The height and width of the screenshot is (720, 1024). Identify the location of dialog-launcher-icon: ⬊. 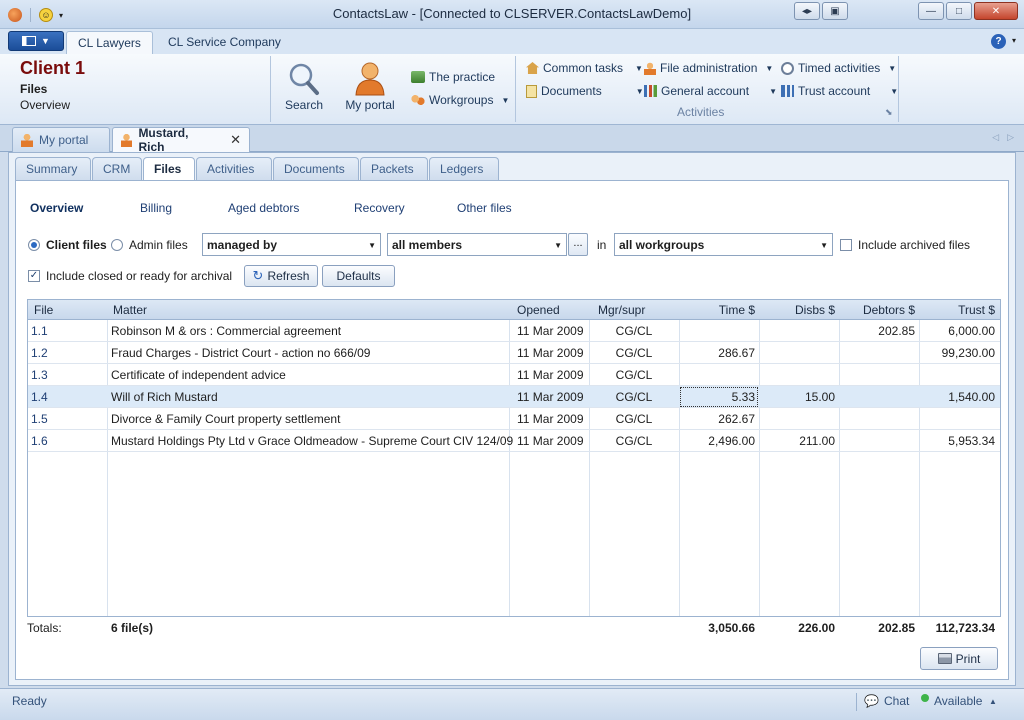
(889, 112).